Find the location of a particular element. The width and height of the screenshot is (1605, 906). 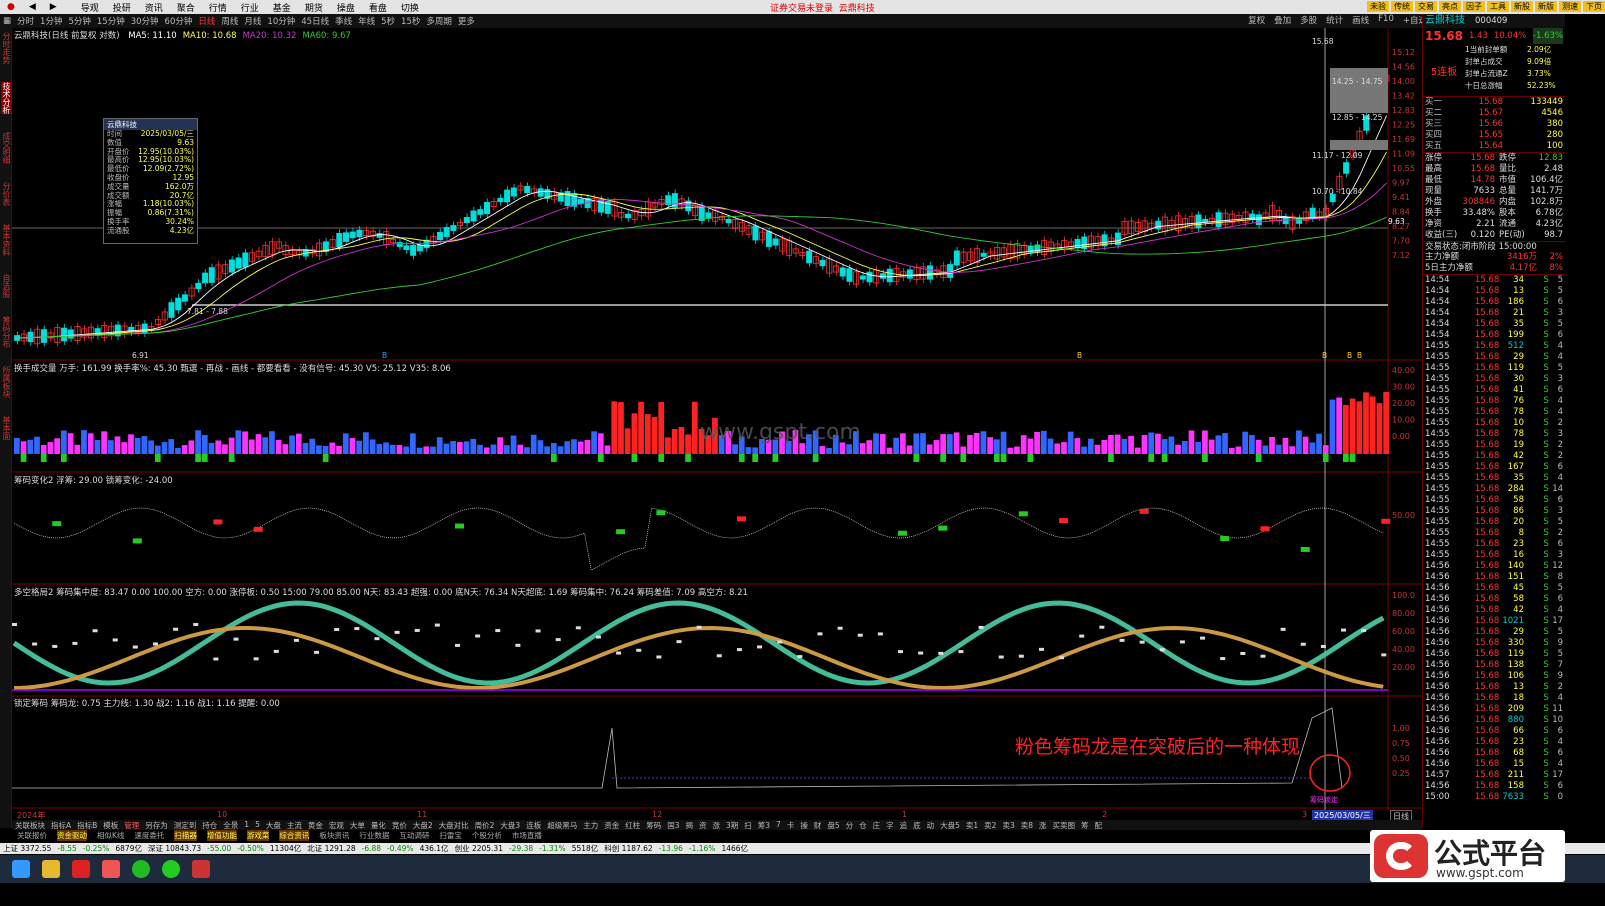

index-quote-18: -1.16% is located at coordinates (702, 848).